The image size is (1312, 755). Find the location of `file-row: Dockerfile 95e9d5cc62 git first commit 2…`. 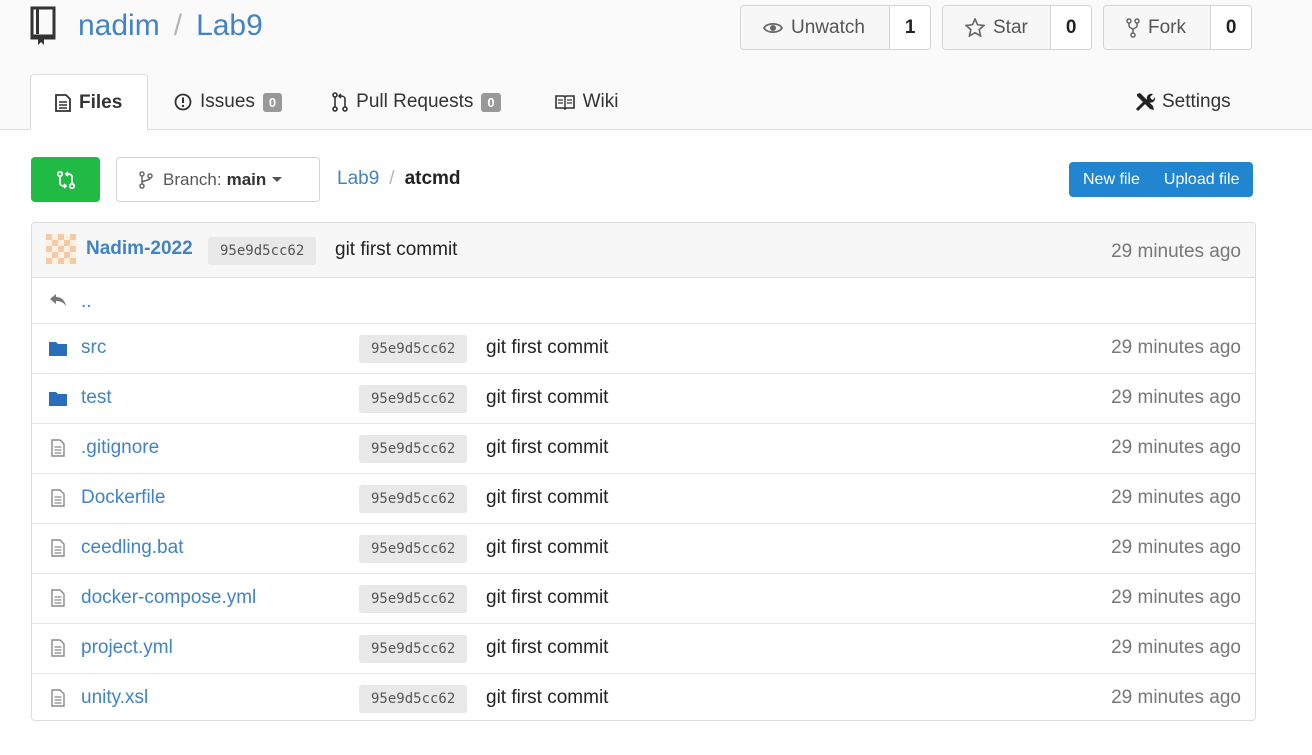

file-row: Dockerfile 95e9d5cc62 git first commit 2… is located at coordinates (643, 499).